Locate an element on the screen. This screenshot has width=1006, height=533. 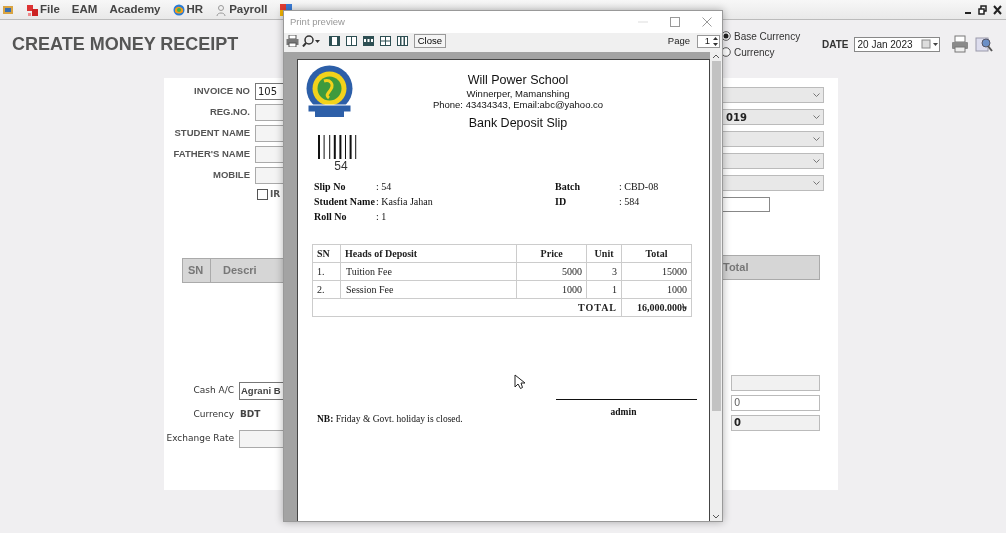
total-value: 16,000.000৳ is located at coordinates (656, 307).